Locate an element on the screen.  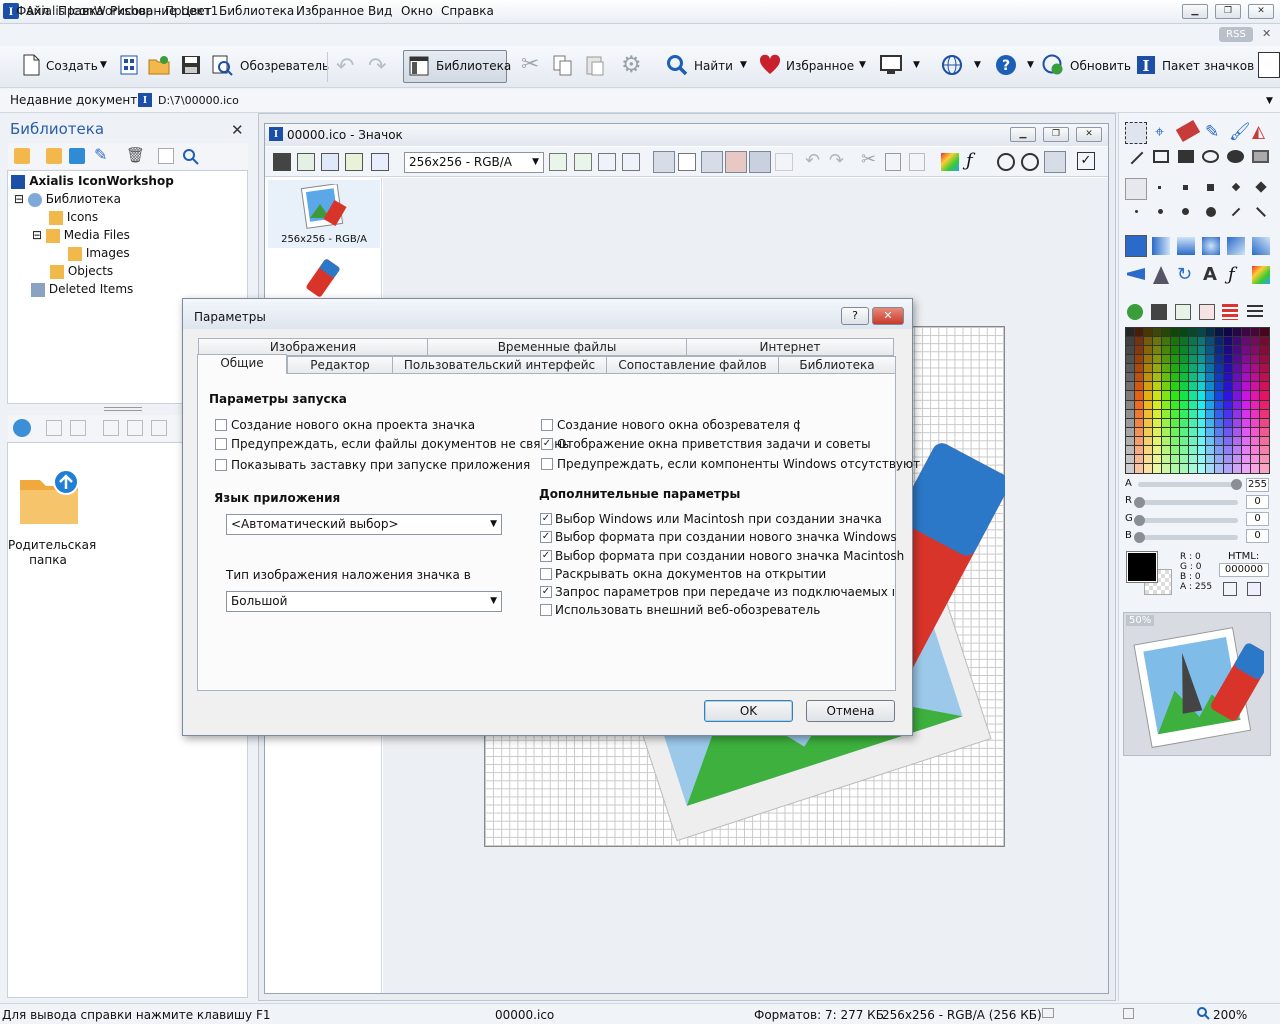
pencil-tool-icon: ✎ is located at coordinates (1212, 132).